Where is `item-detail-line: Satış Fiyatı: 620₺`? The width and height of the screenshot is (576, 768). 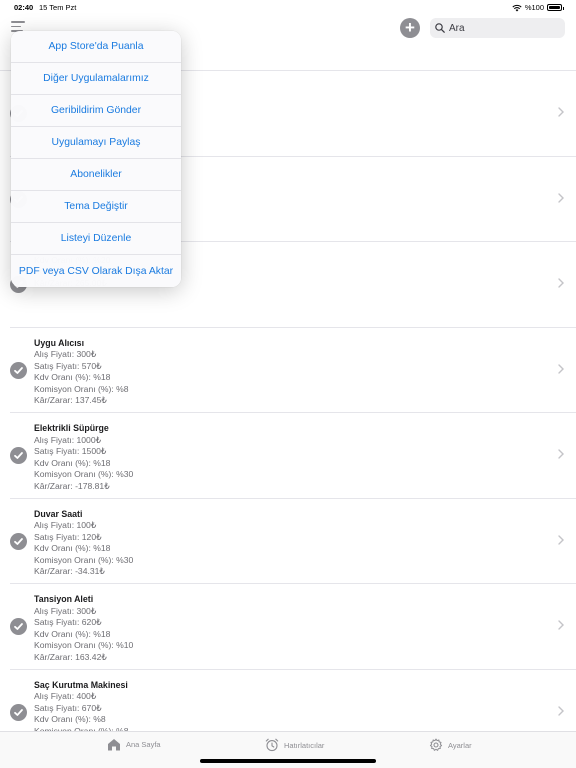 item-detail-line: Satış Fiyatı: 620₺ is located at coordinates (68, 622).